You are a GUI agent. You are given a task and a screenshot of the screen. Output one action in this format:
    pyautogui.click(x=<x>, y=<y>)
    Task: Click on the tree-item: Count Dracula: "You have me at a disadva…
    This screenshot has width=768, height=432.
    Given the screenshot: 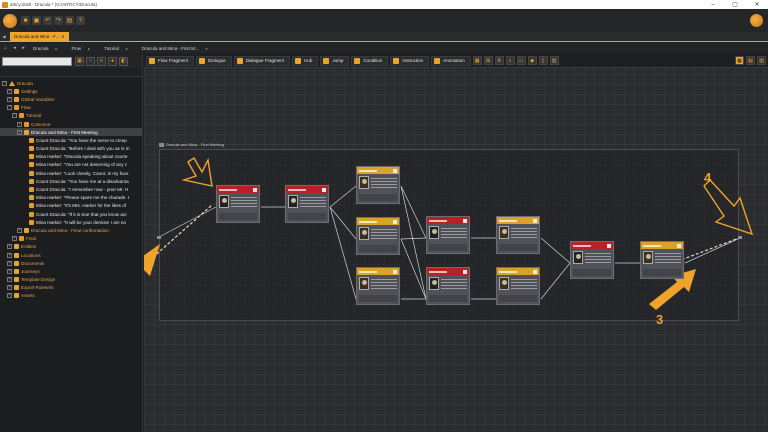 What is the action you would take?
    pyautogui.click(x=71, y=181)
    